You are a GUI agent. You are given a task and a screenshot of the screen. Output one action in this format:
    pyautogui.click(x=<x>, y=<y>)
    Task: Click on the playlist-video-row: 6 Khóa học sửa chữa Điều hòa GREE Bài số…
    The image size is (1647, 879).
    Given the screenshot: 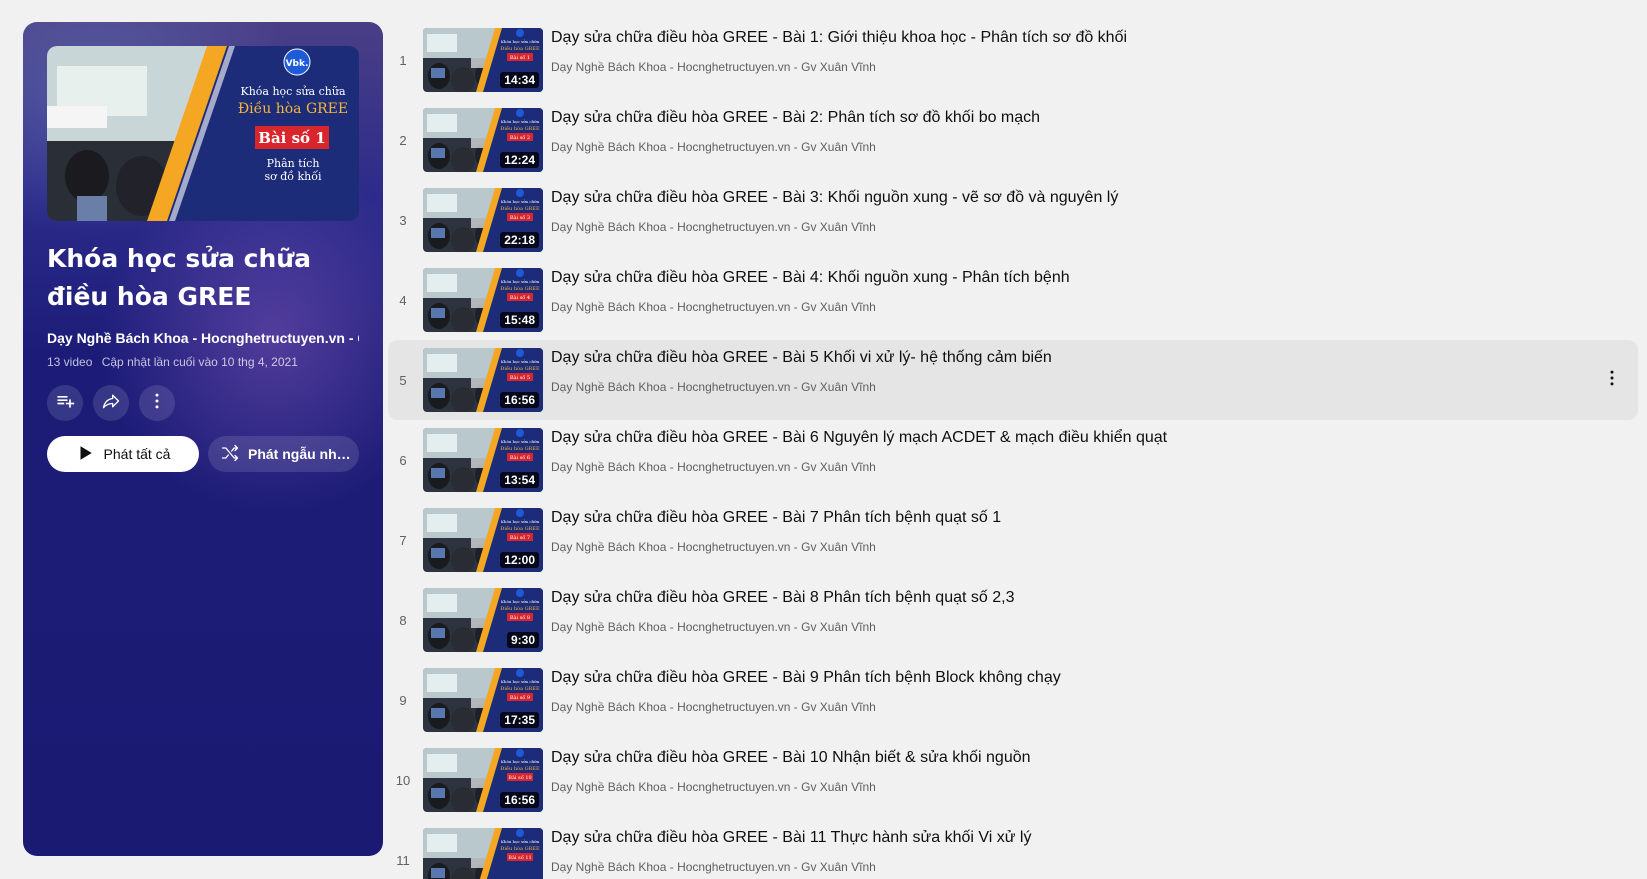 What is the action you would take?
    pyautogui.click(x=1013, y=460)
    